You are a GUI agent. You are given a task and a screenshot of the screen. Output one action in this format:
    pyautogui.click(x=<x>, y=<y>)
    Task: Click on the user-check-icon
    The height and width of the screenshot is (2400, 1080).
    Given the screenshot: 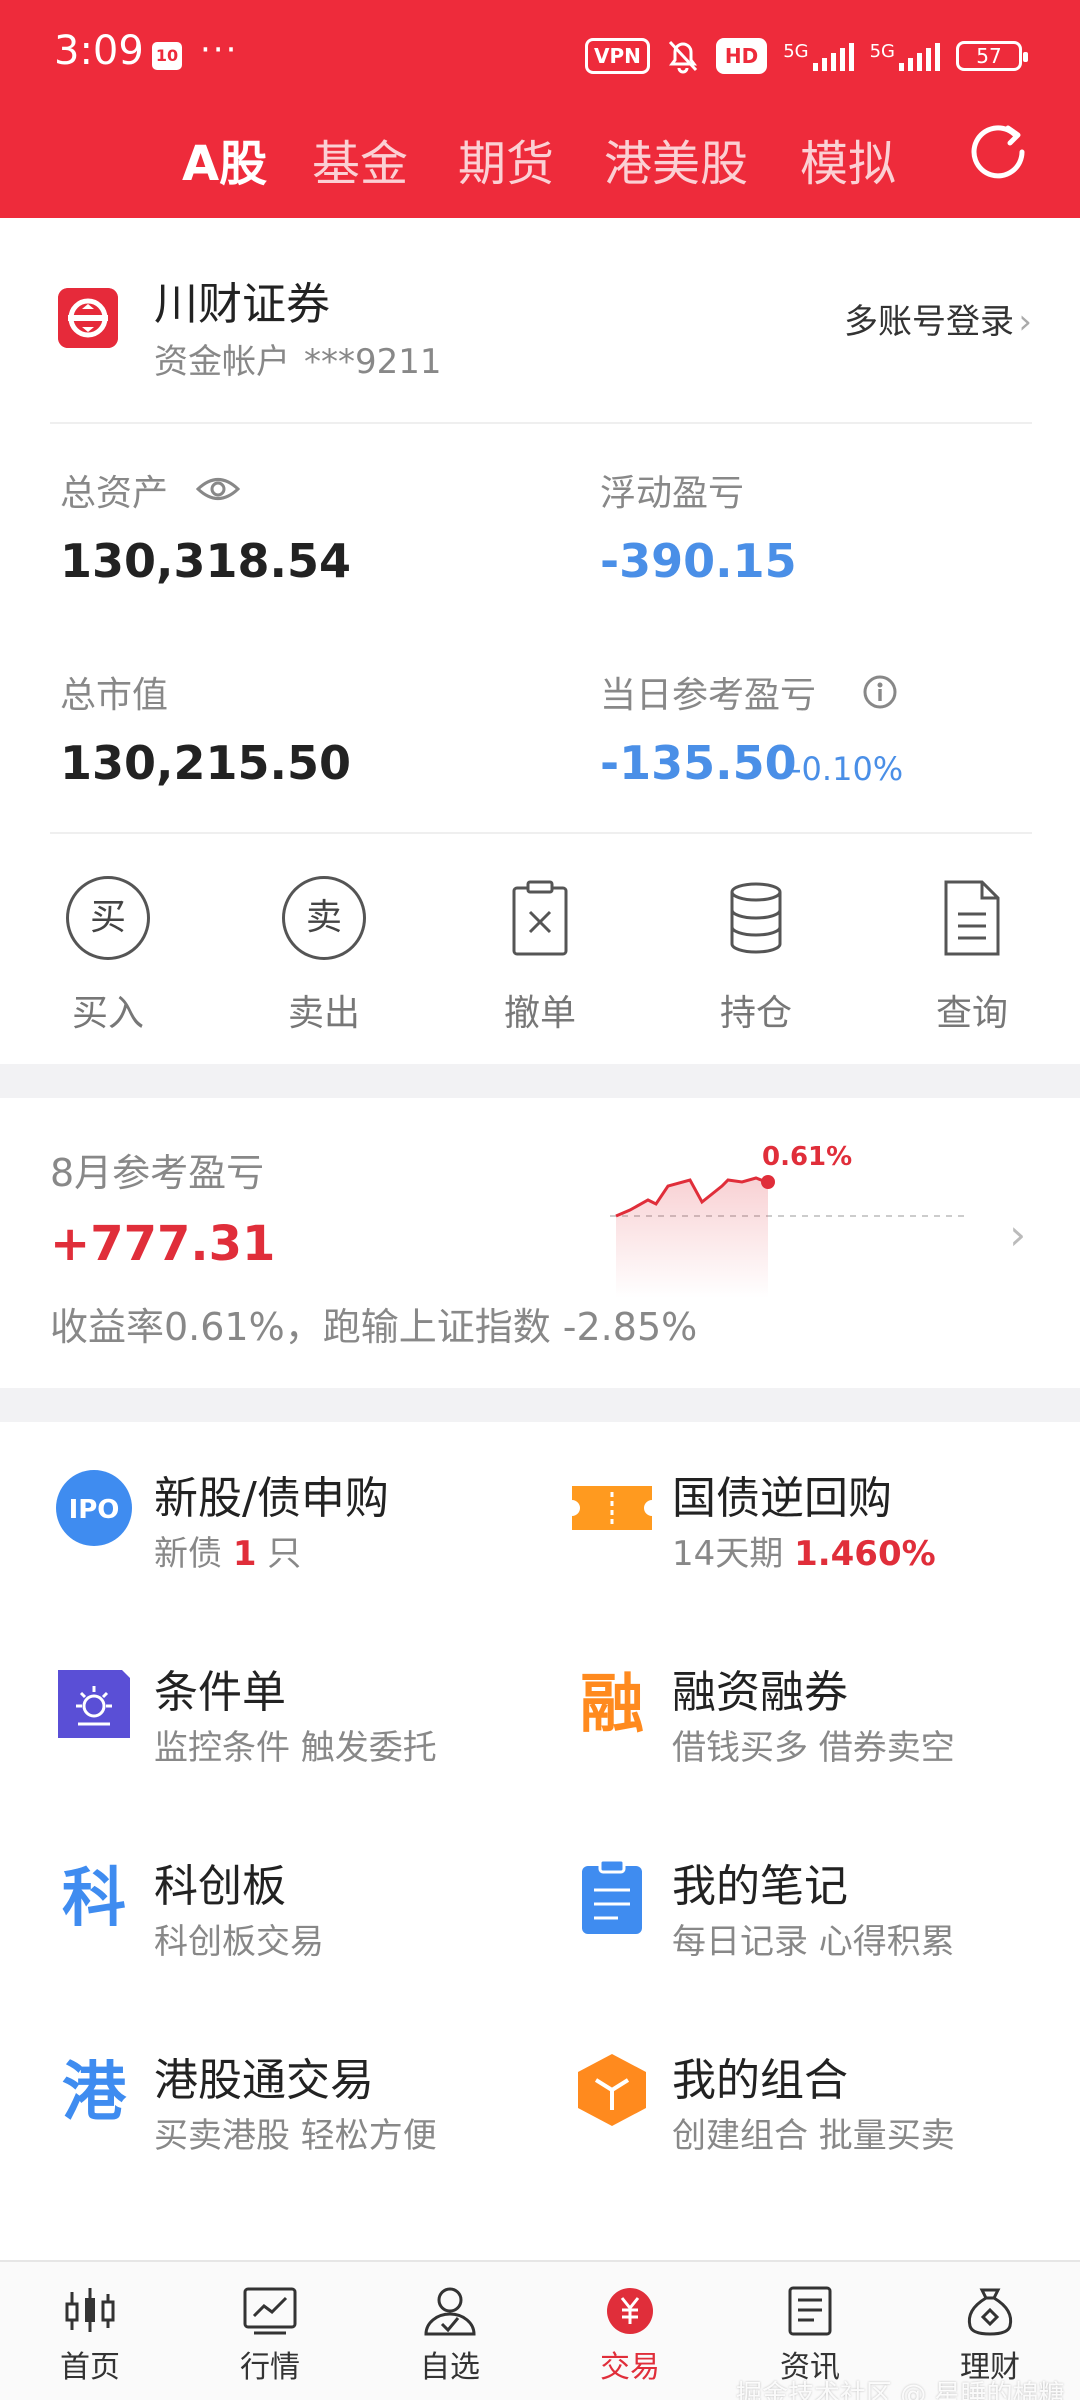 What is the action you would take?
    pyautogui.click(x=450, y=2311)
    